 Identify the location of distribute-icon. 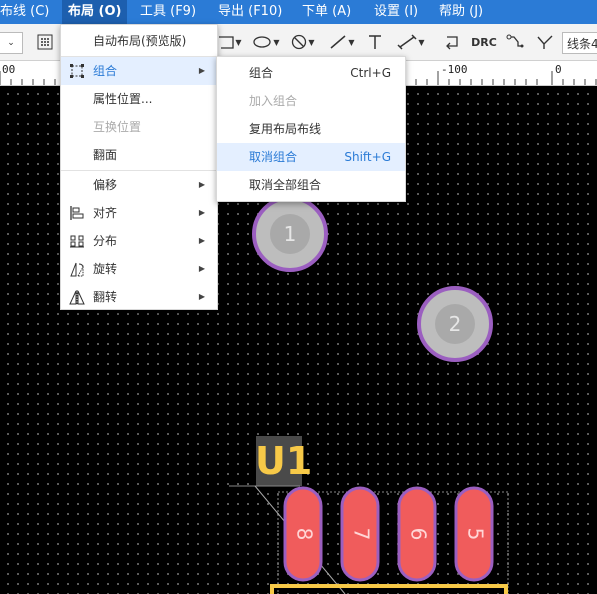
(77, 241).